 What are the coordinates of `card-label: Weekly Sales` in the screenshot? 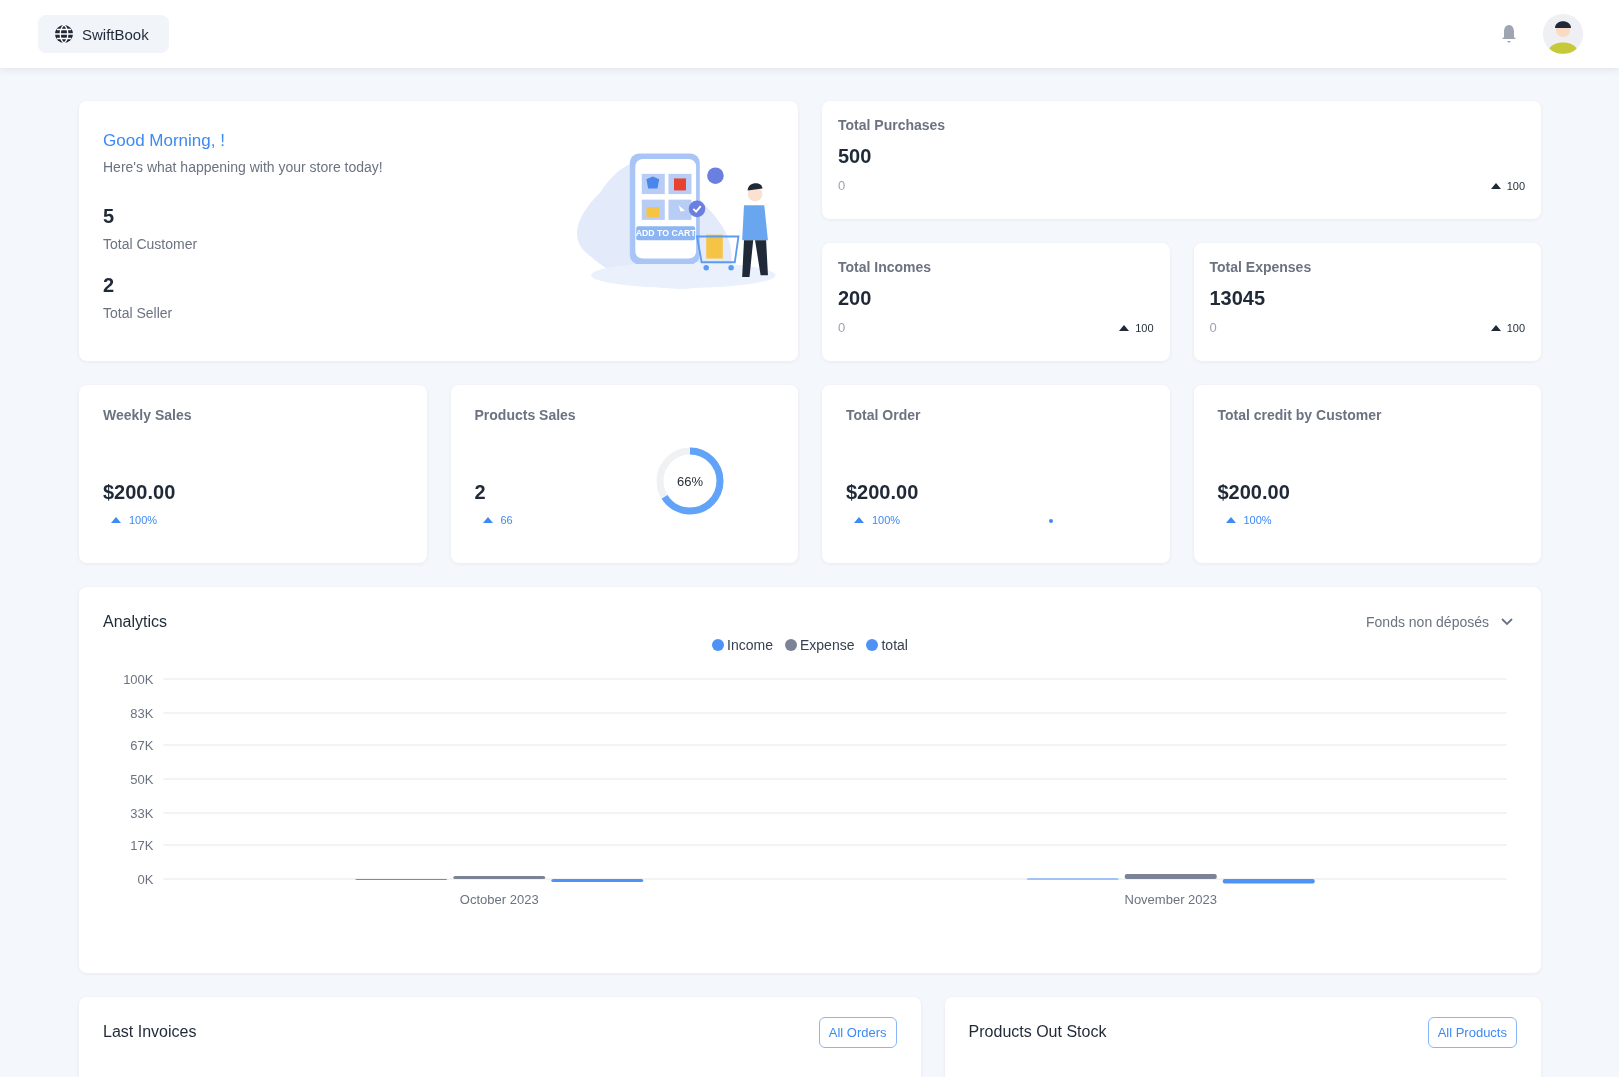 It's located at (147, 415).